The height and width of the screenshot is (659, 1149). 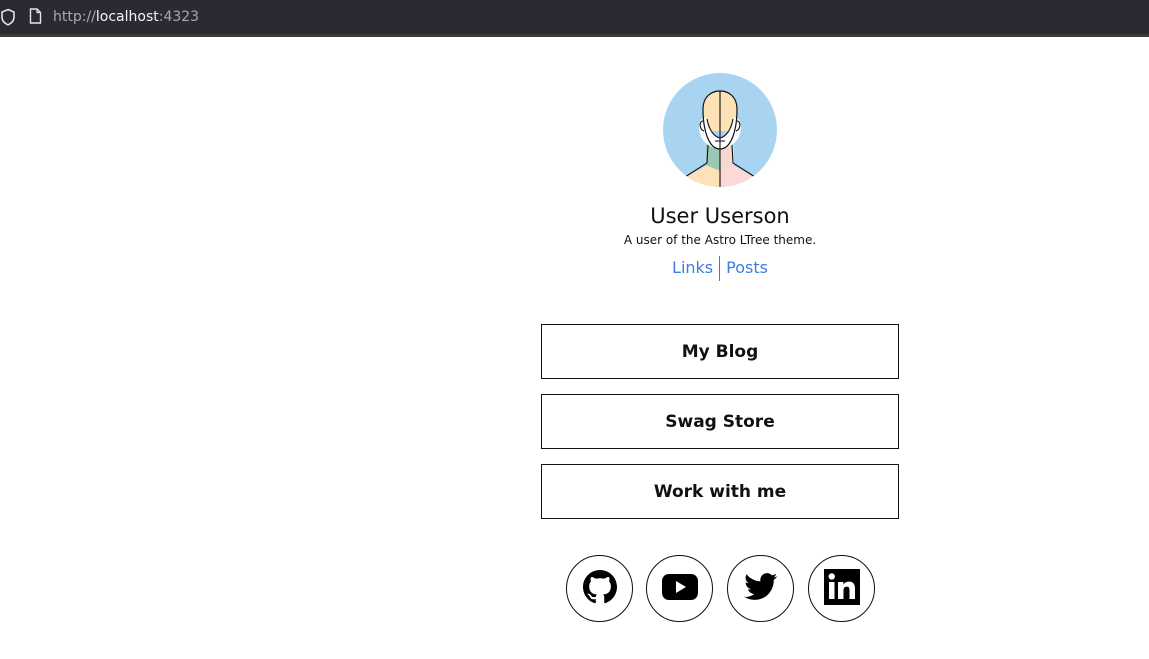 I want to click on youtube-icon, so click(x=679, y=588).